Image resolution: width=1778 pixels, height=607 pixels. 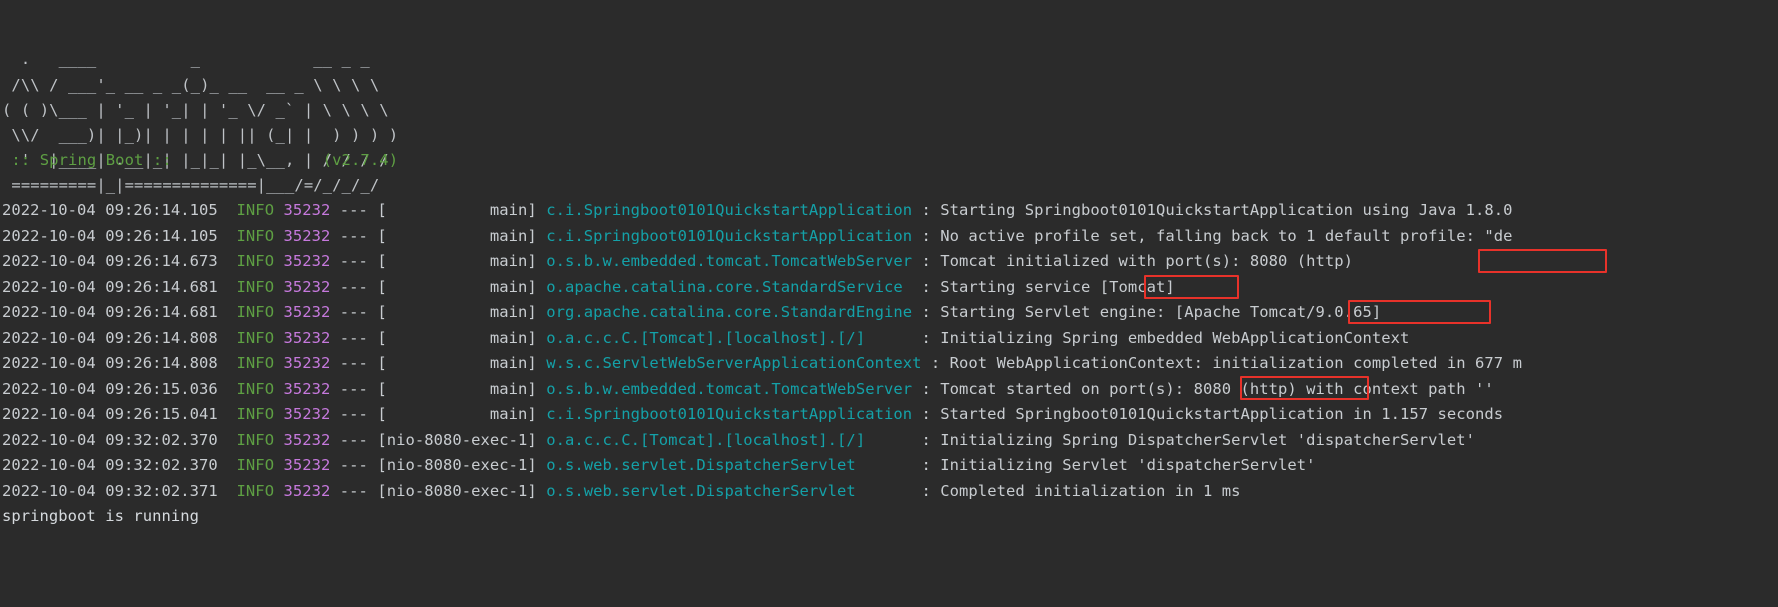 What do you see at coordinates (110, 414) in the screenshot?
I see `log-timestamp: 2022-10-04 09:26:15.041` at bounding box center [110, 414].